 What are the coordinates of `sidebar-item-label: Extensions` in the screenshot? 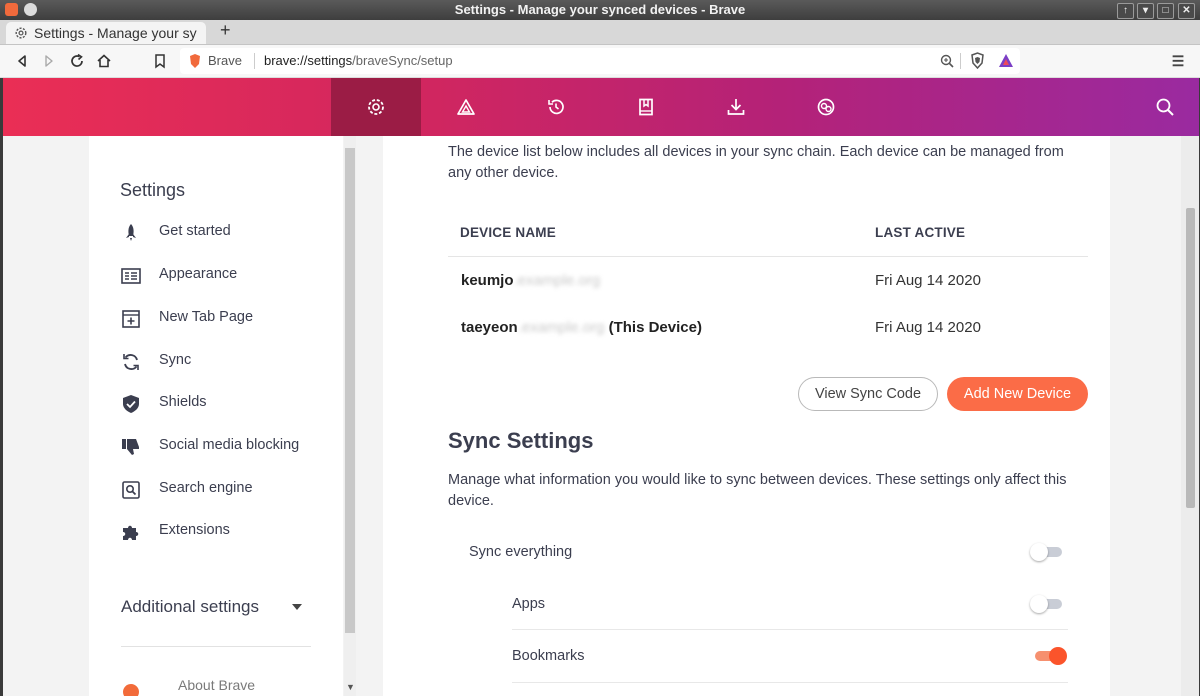 It's located at (194, 530).